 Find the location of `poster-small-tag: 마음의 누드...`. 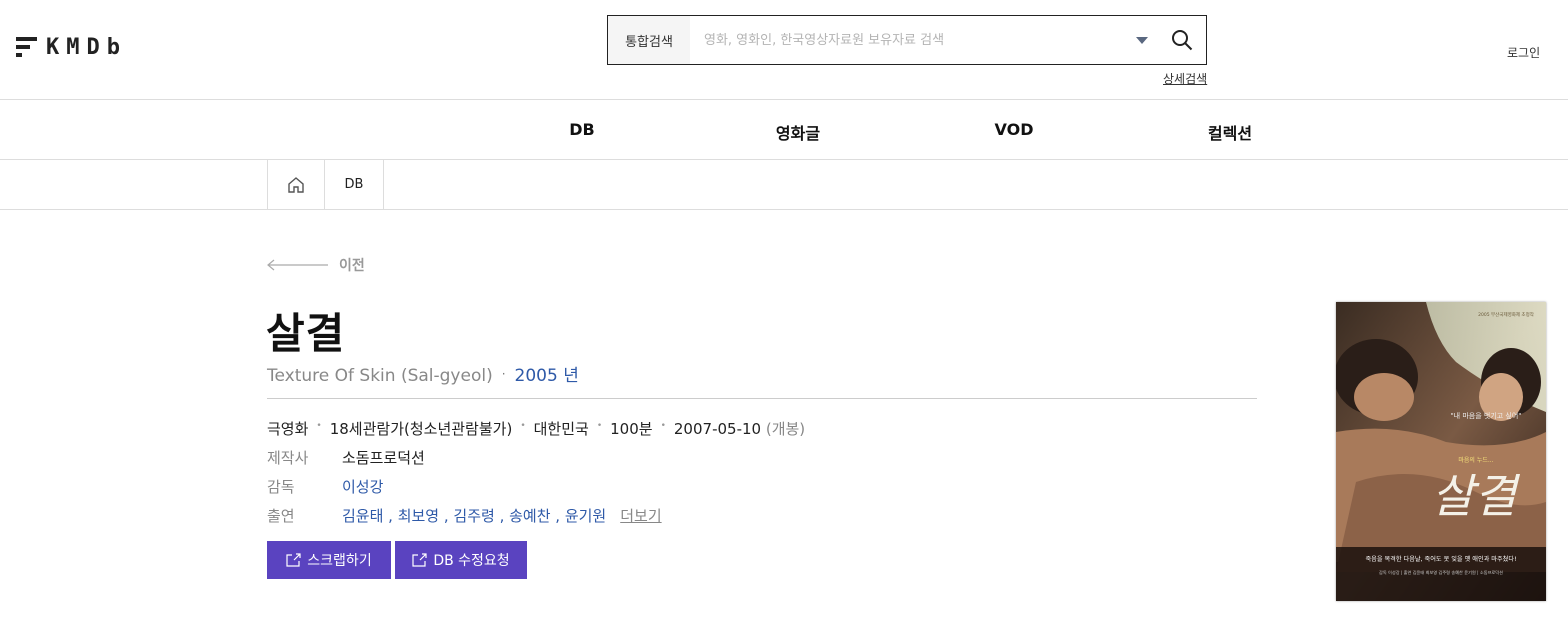

poster-small-tag: 마음의 누드... is located at coordinates (1475, 460).